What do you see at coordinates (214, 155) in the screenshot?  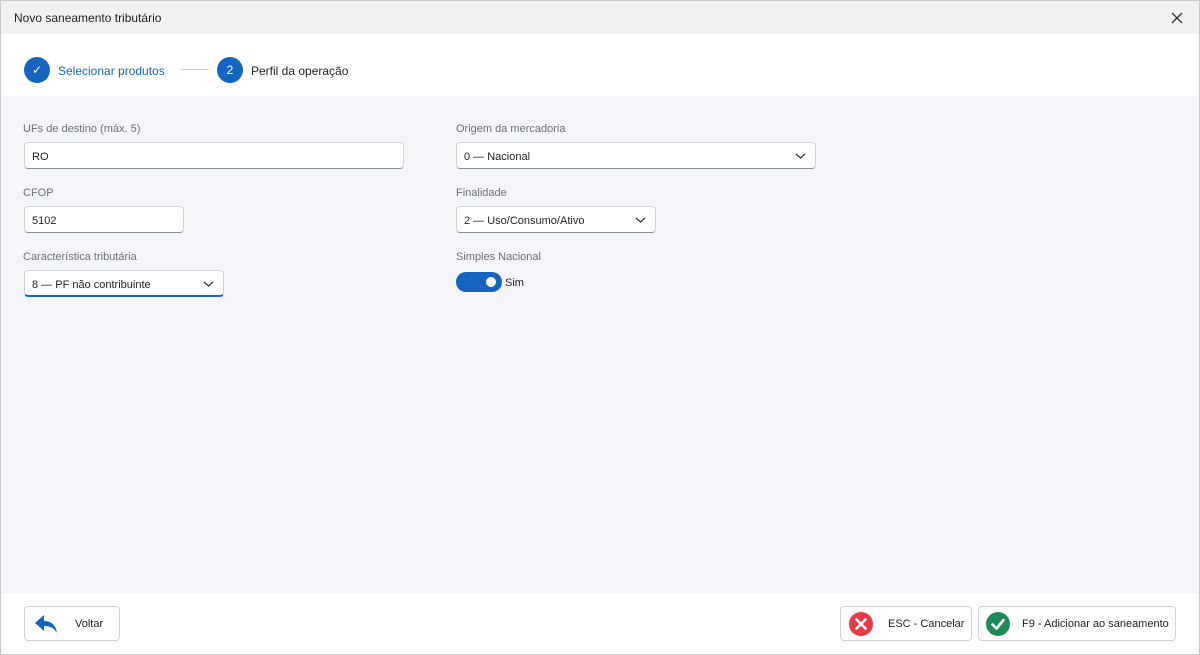 I see `ufs-input: RO` at bounding box center [214, 155].